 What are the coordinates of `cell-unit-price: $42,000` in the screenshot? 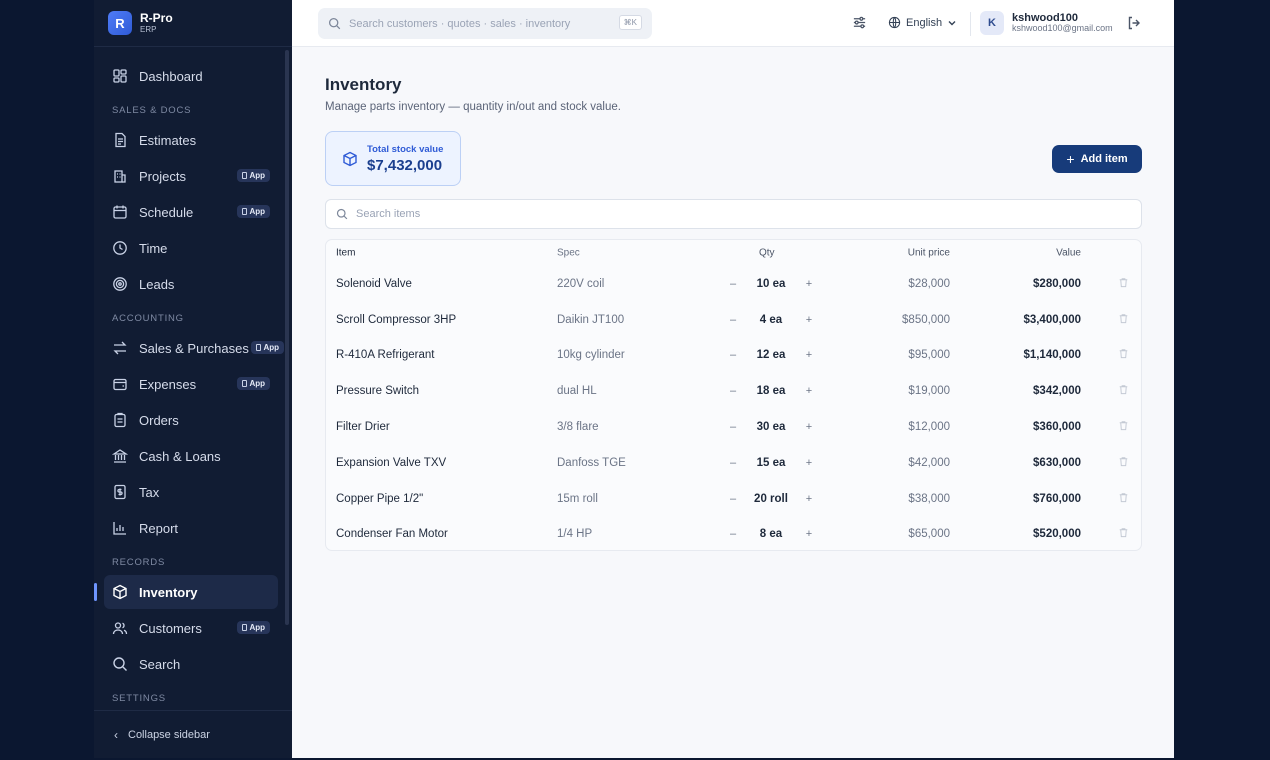 It's located at (929, 462).